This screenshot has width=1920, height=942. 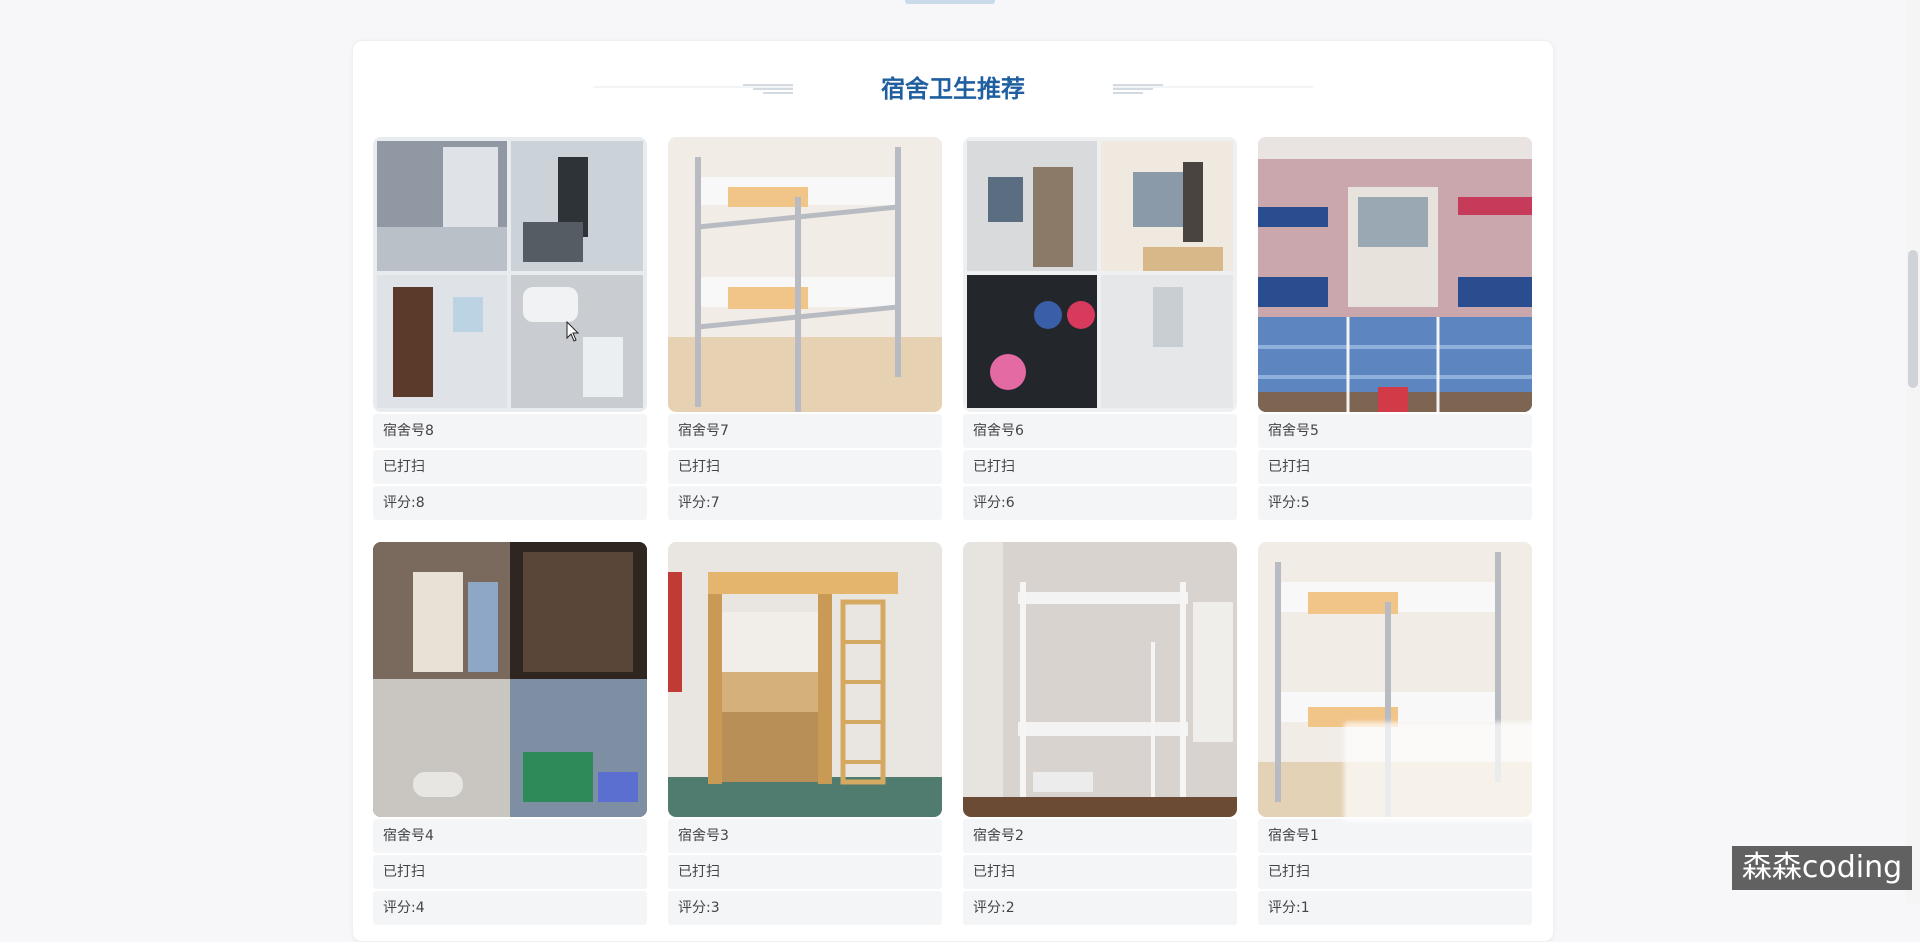 I want to click on page-scrollbar, so click(x=1913, y=452).